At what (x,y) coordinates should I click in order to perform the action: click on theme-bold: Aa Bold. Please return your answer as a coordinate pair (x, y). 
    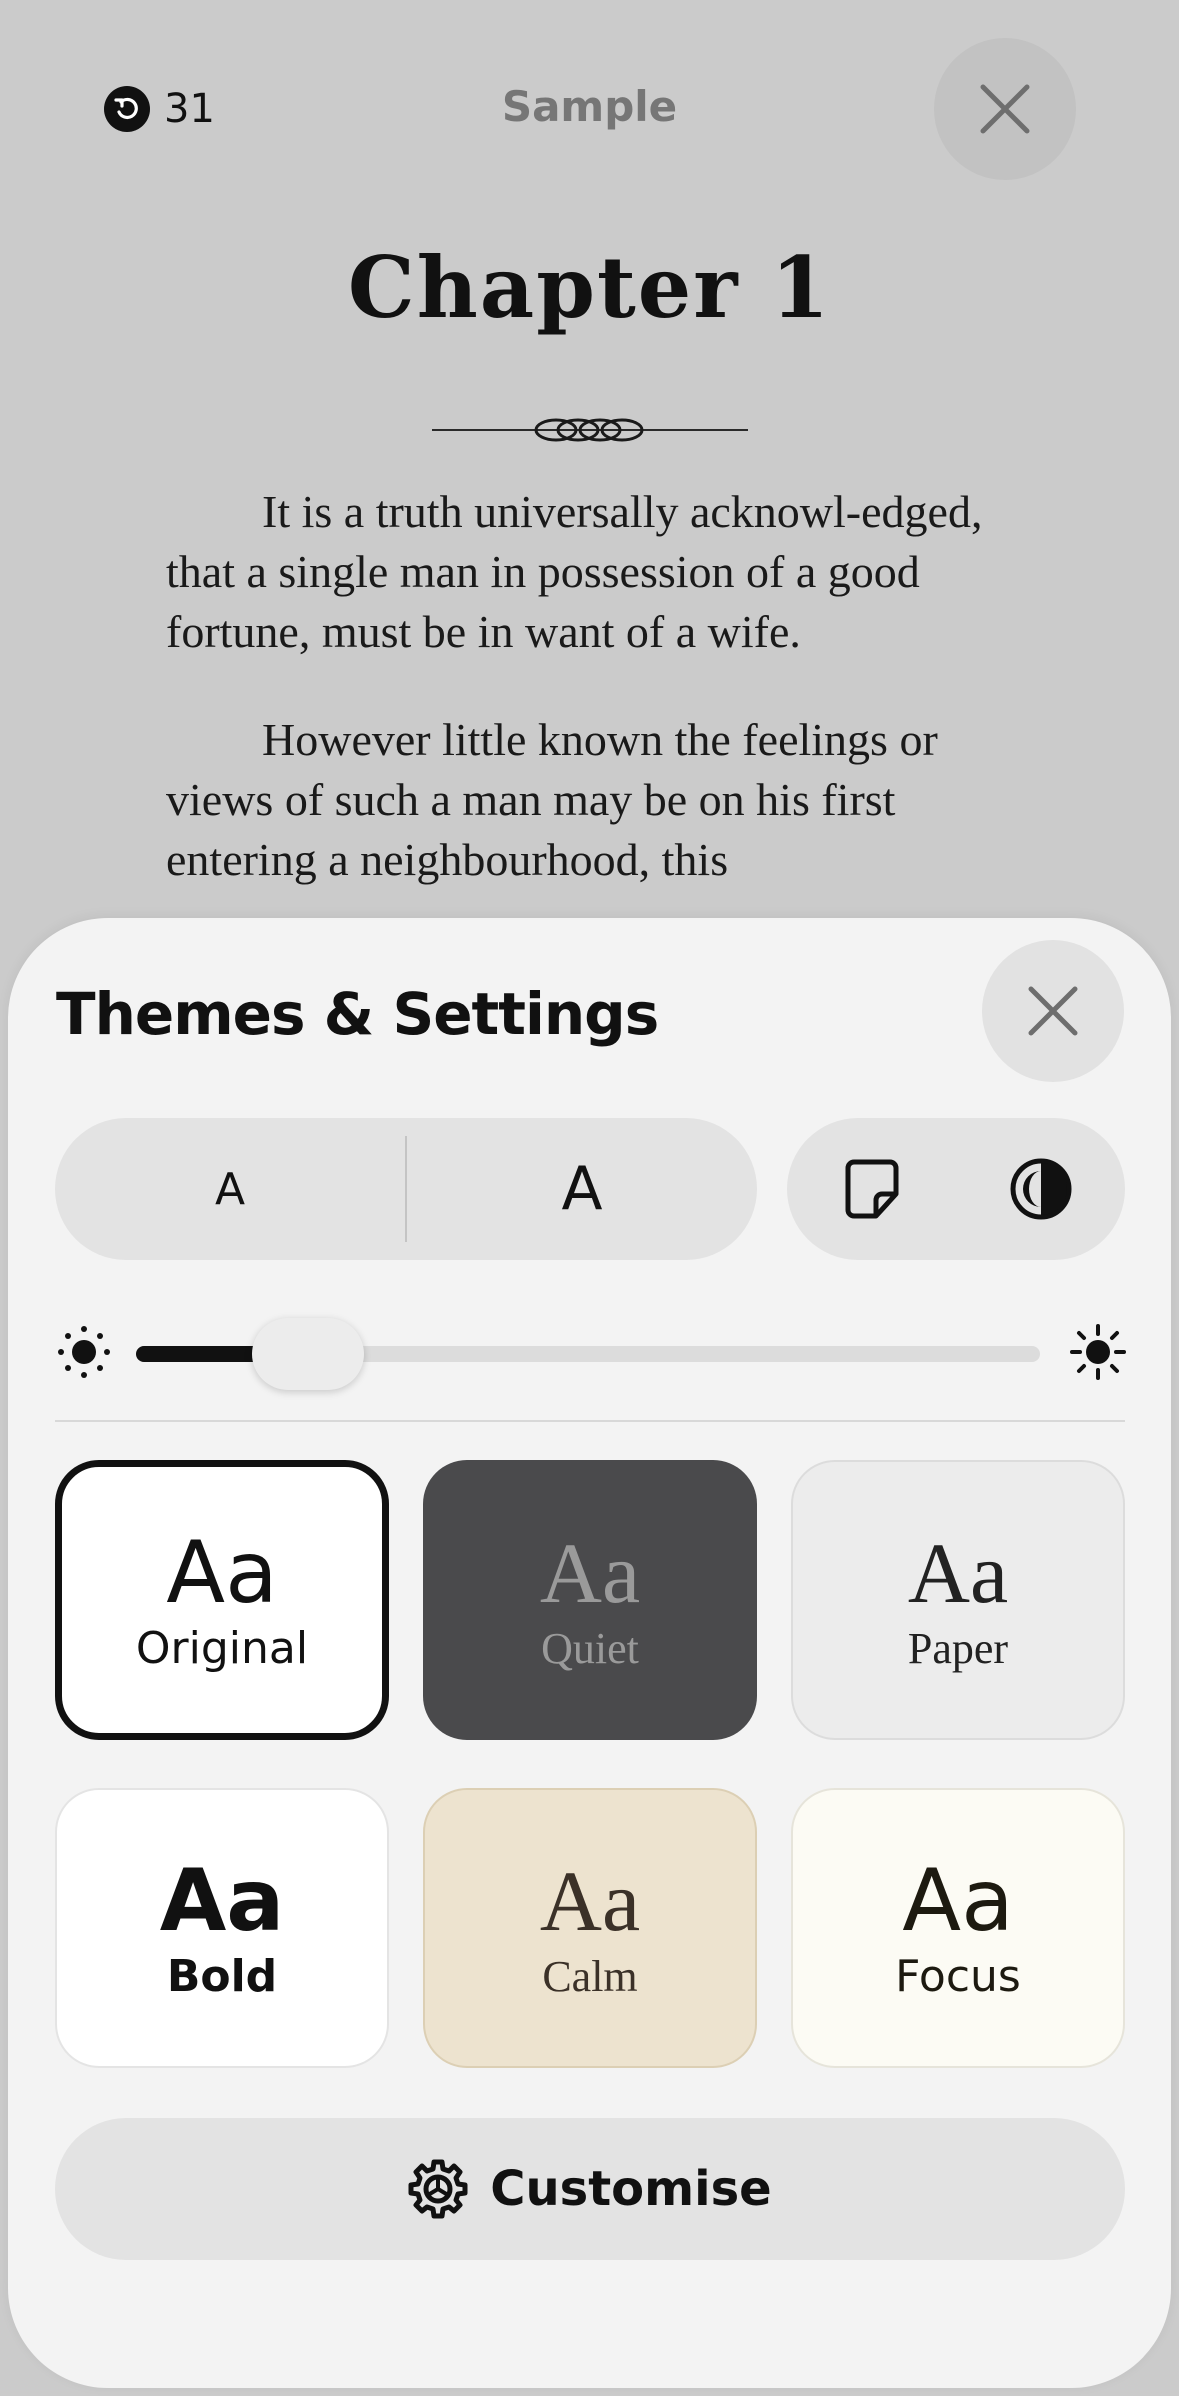
    Looking at the image, I should click on (222, 1928).